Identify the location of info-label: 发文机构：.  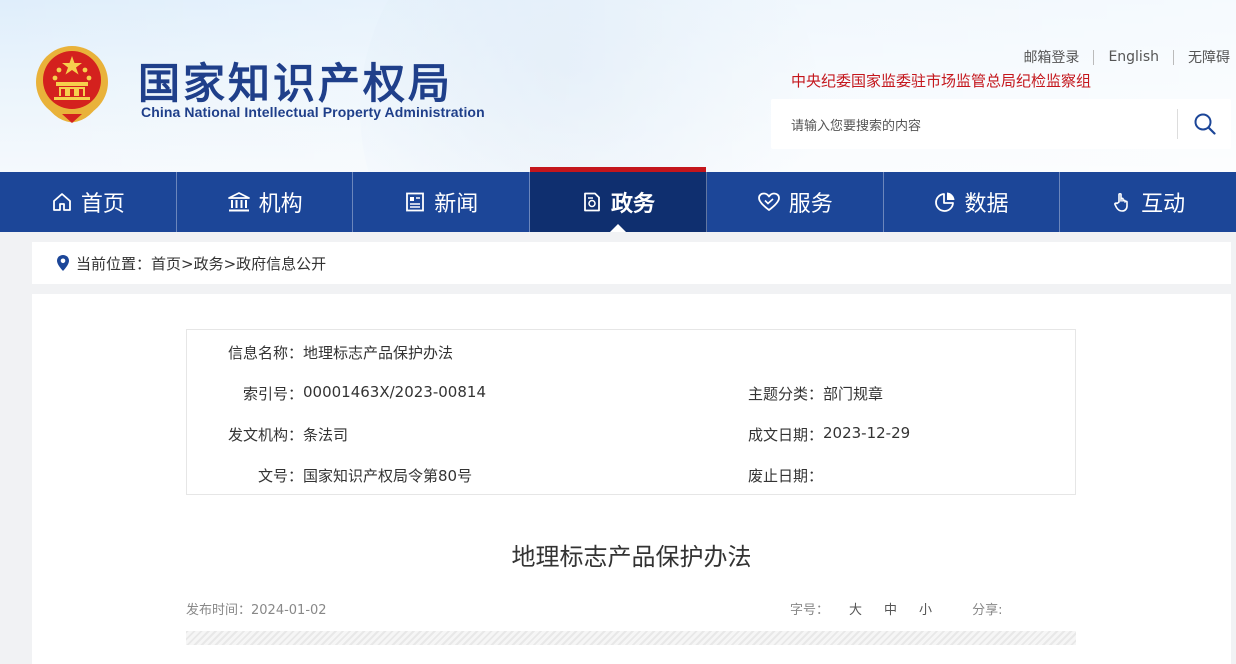
(265, 435).